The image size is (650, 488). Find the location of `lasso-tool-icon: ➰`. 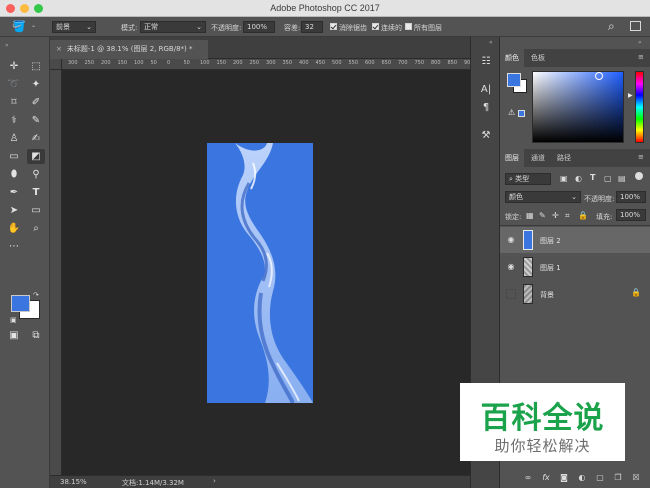

lasso-tool-icon: ➰ is located at coordinates (14, 84).